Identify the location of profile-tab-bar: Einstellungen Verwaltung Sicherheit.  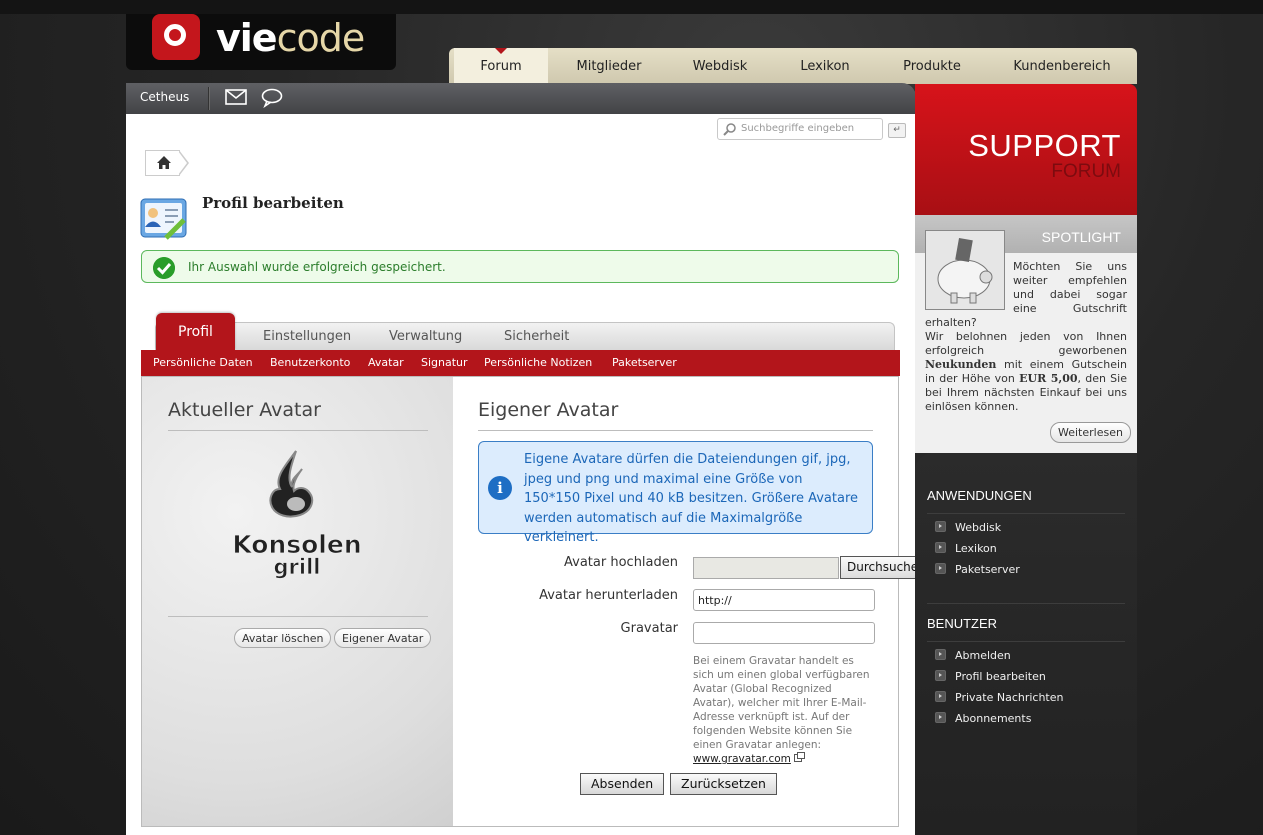
(525, 336).